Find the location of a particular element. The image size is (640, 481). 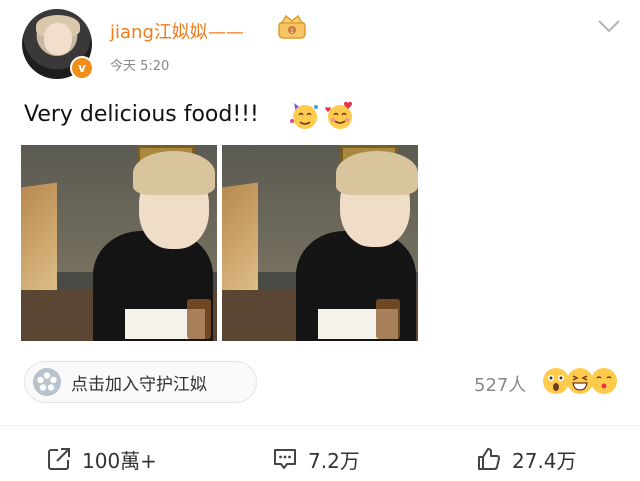

share-icon is located at coordinates (59, 459).